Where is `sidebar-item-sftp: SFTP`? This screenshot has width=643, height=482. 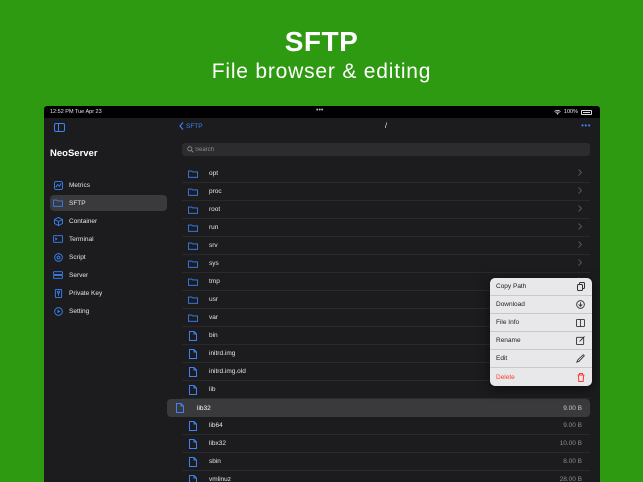 sidebar-item-sftp: SFTP is located at coordinates (108, 203).